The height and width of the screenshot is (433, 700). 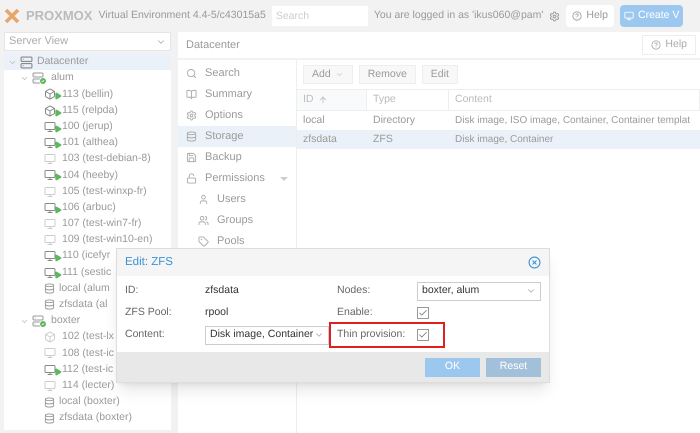 What do you see at coordinates (88, 386) in the screenshot?
I see `tree-item: 114 (lecter)` at bounding box center [88, 386].